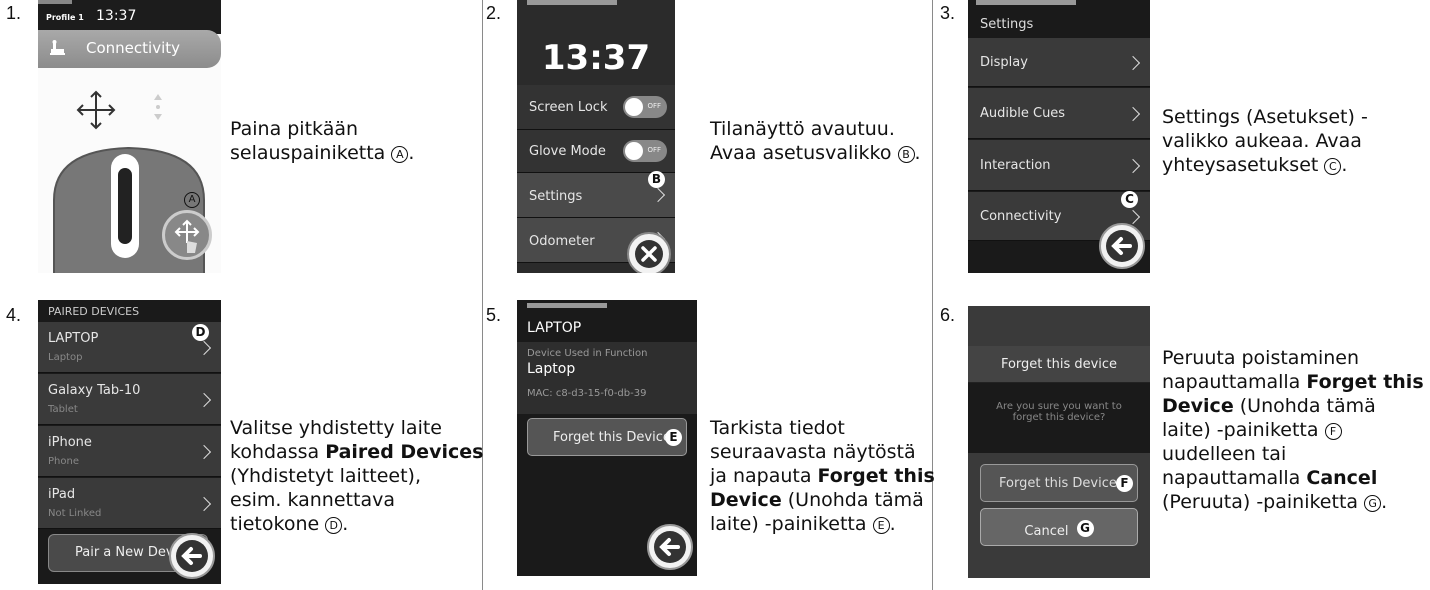  What do you see at coordinates (1234, 478) in the screenshot?
I see `step6-line6-text: napauttamalla` at bounding box center [1234, 478].